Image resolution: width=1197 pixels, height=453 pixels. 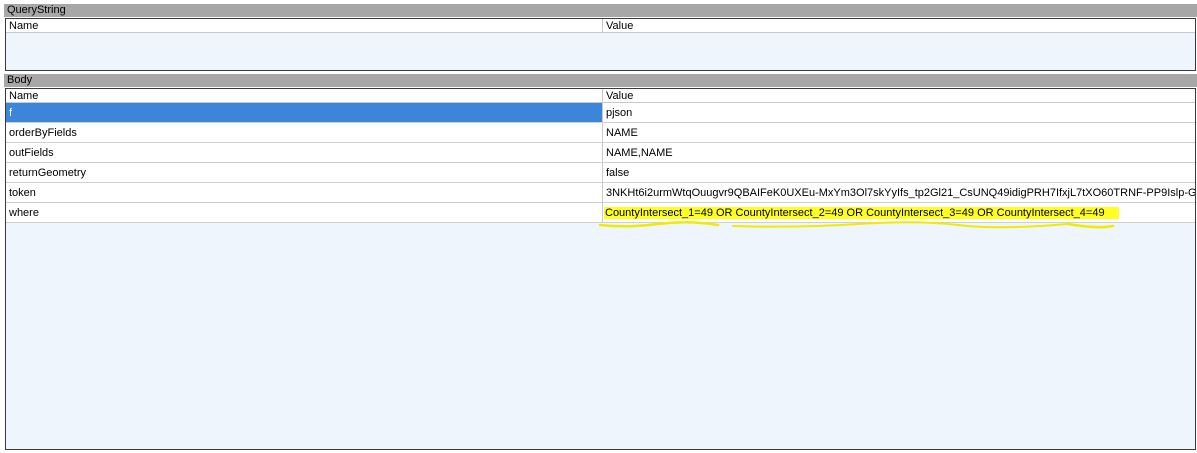 What do you see at coordinates (600, 80) in the screenshot?
I see `body-header: Body` at bounding box center [600, 80].